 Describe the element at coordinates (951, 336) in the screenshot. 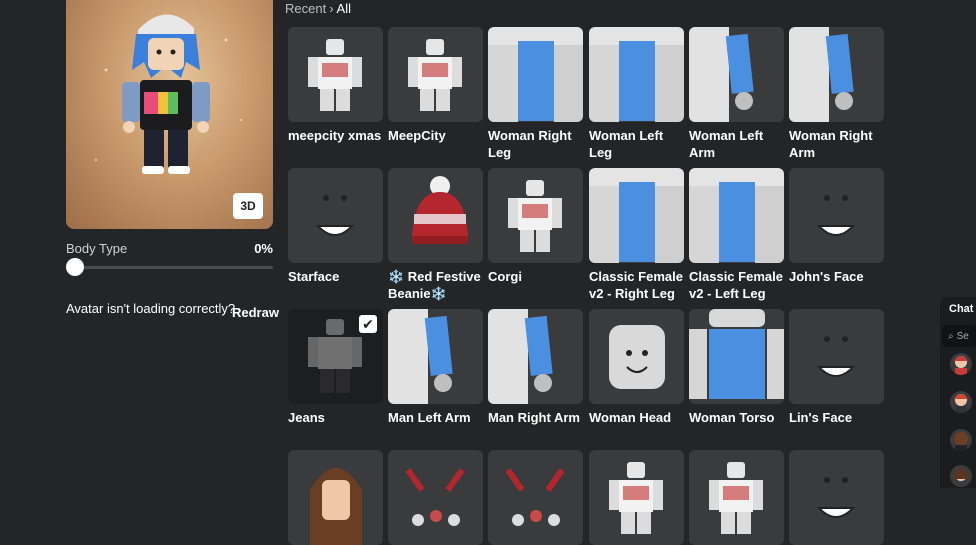

I see `search-icon: ⌕` at that location.